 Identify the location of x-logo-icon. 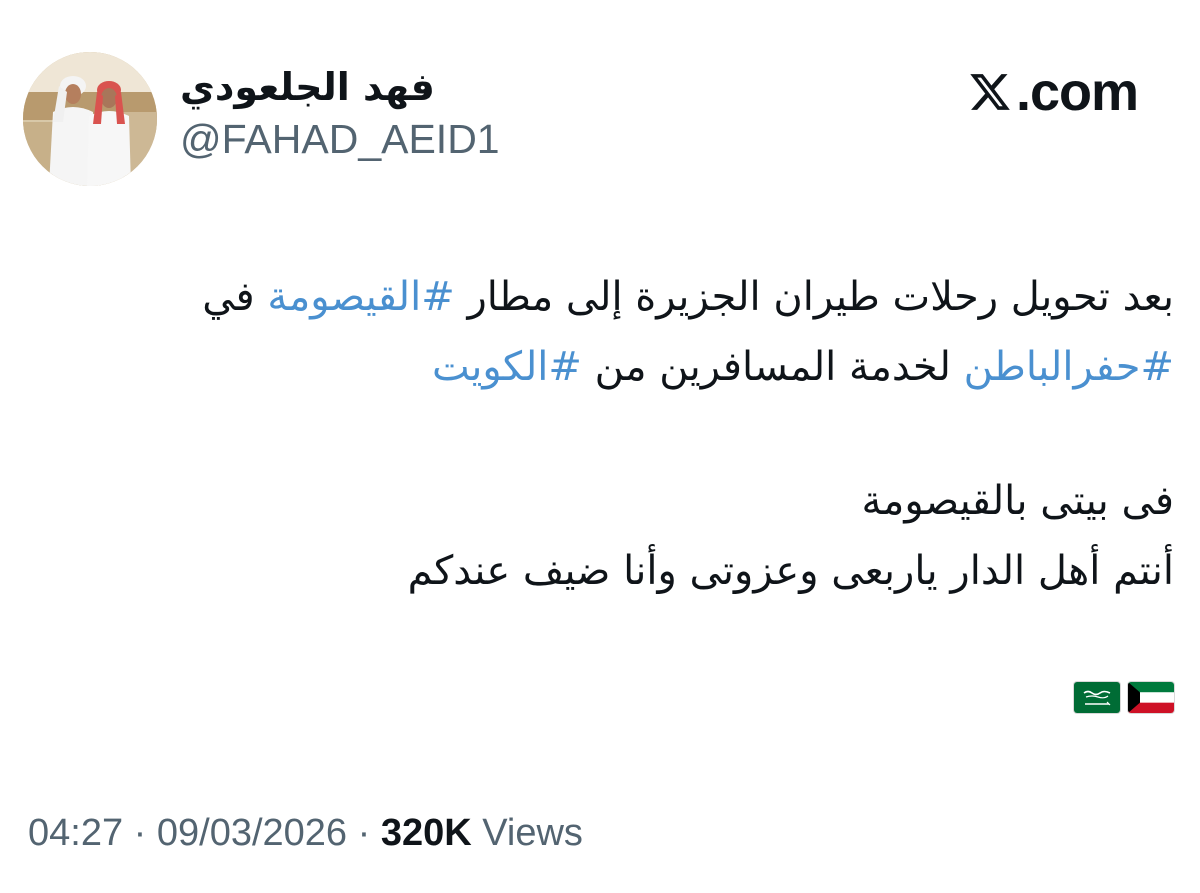
(990, 92).